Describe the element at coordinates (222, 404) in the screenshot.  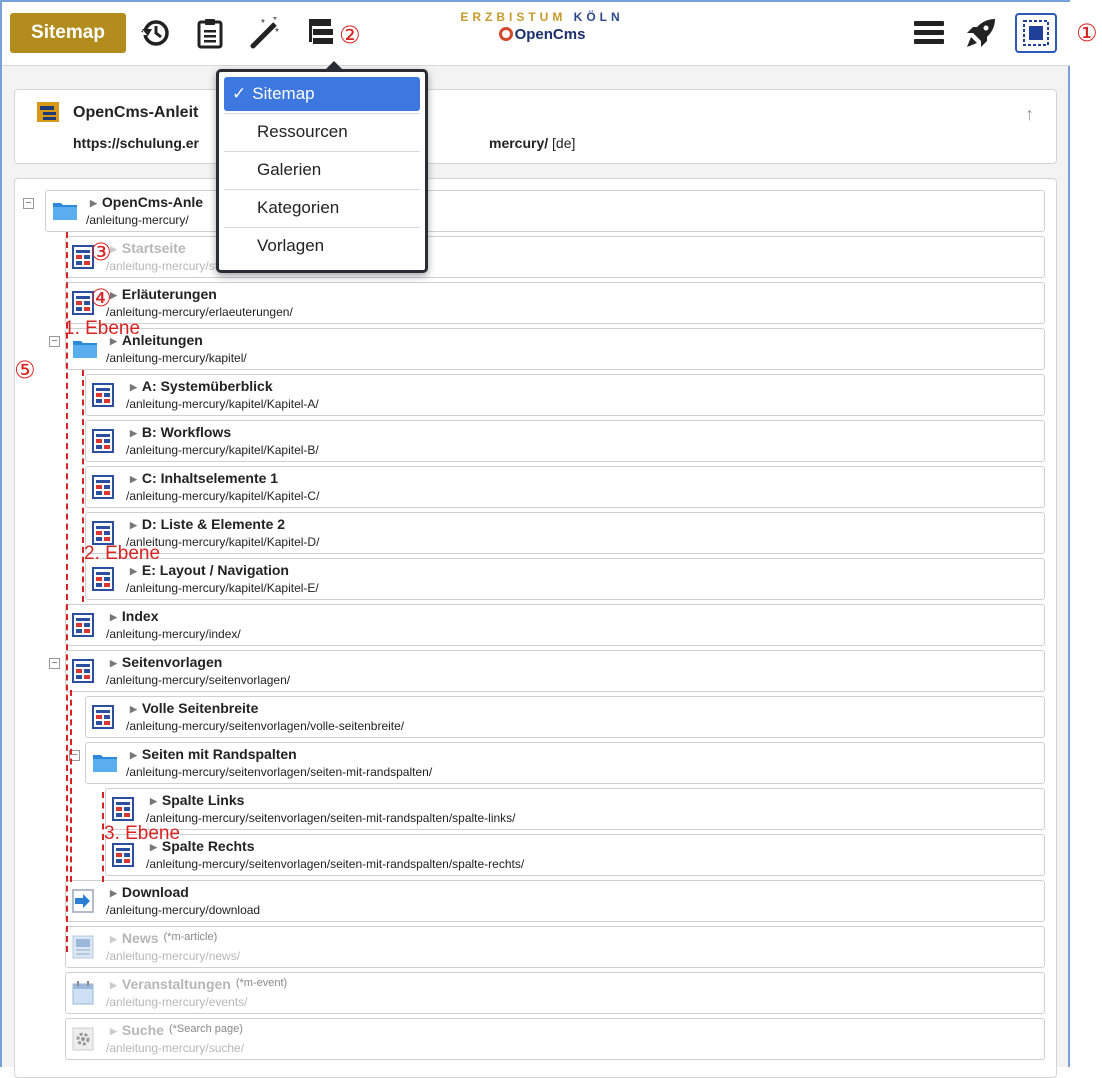
I see `tree-node-path: /anleitung-mercury/kapitel/Kapitel-A/` at that location.